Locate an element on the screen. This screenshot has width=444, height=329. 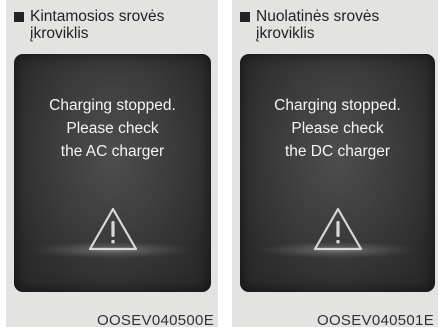
heading-line-1: Nuolatinės srovės is located at coordinates (318, 16).